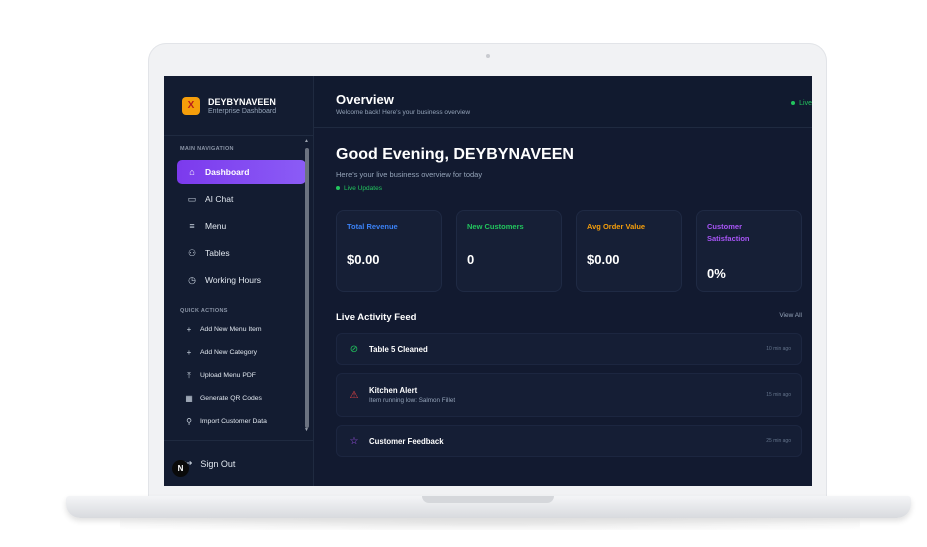  I want to click on brand: X DEYBYNAVEEN Enterprise Dashboard, so click(238, 106).